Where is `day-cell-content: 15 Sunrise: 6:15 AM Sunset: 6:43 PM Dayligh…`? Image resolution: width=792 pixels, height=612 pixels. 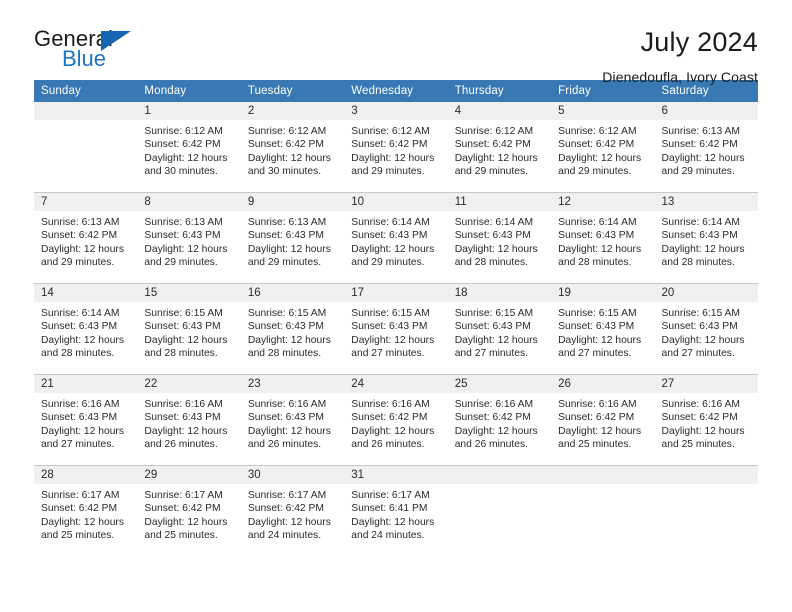 day-cell-content: 15 Sunrise: 6:15 AM Sunset: 6:43 PM Dayligh… is located at coordinates (189, 329).